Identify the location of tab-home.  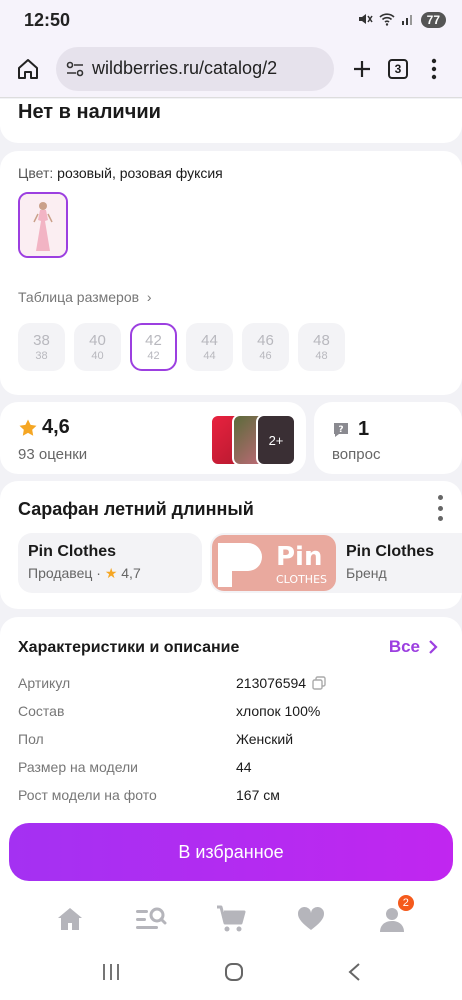
(70, 919).